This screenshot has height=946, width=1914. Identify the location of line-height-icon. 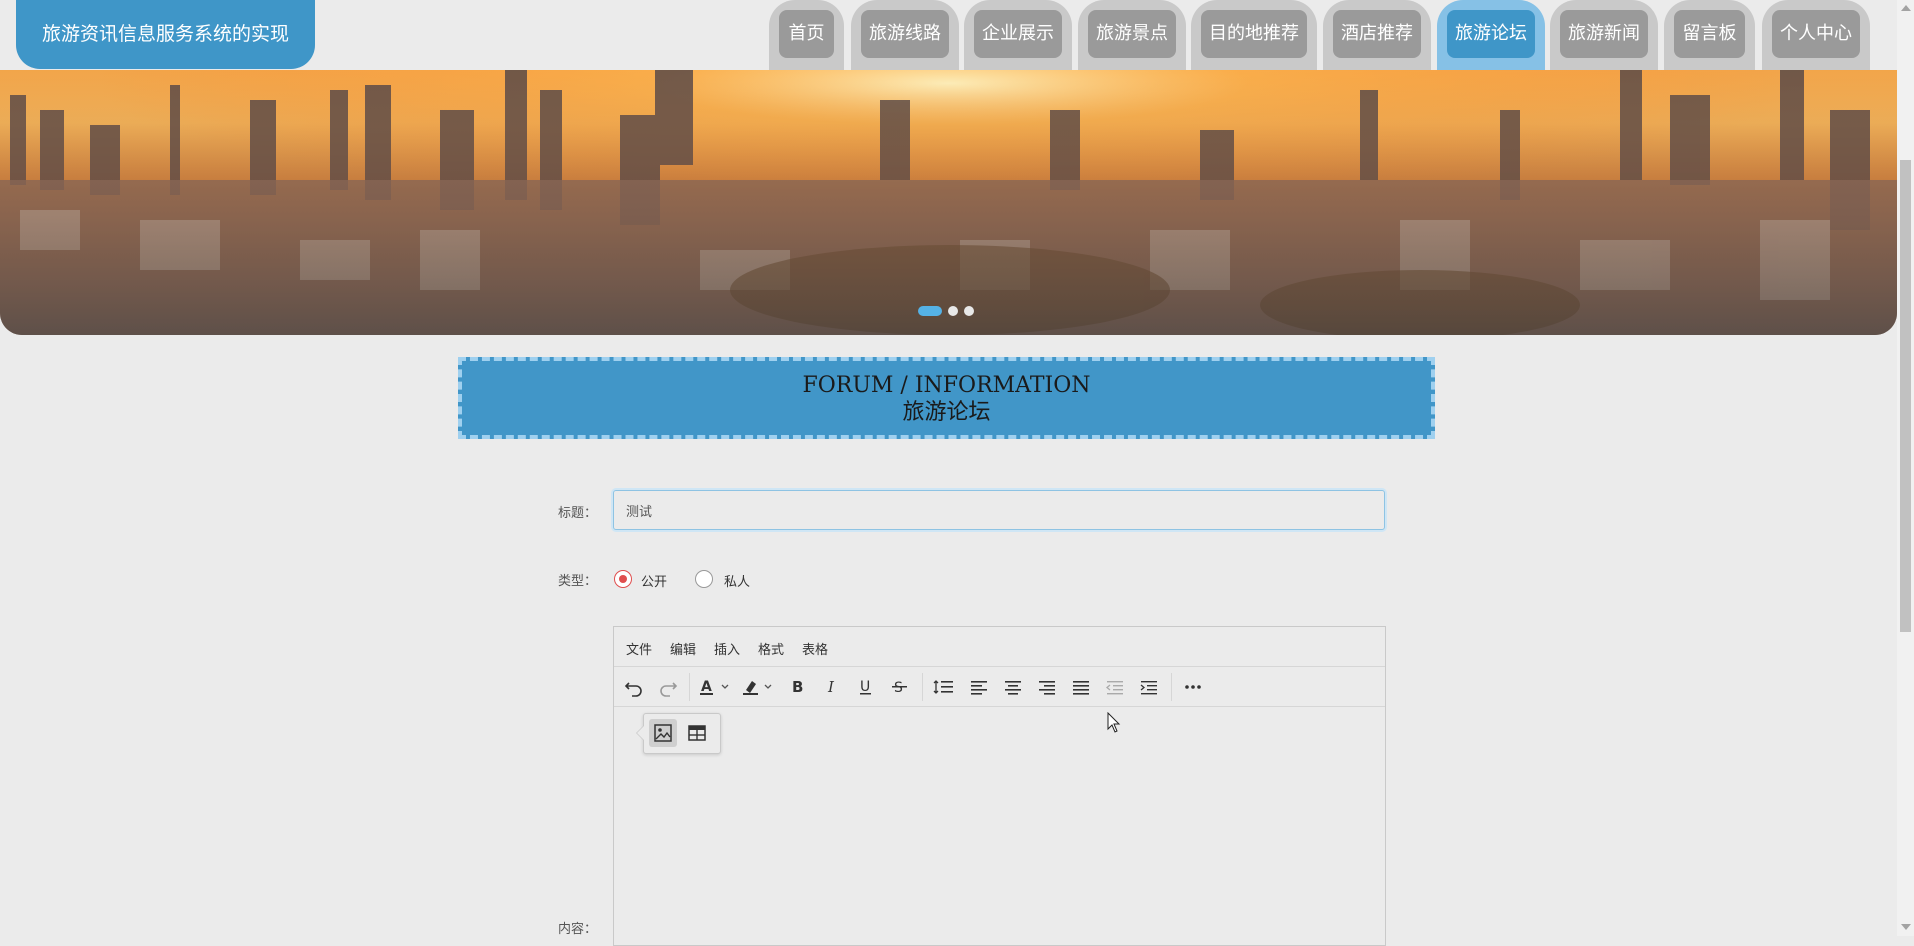
(944, 687).